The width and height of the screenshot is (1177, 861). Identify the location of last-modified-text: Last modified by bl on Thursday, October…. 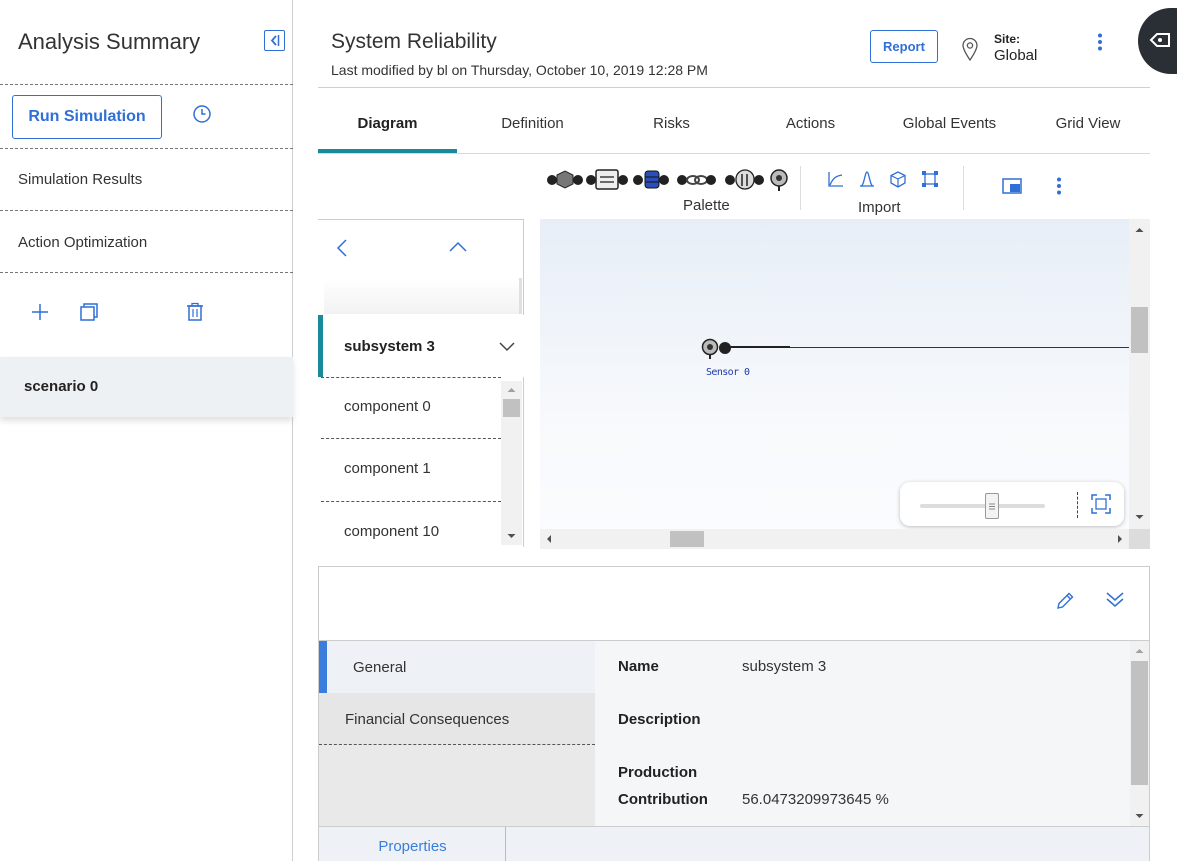
(519, 70).